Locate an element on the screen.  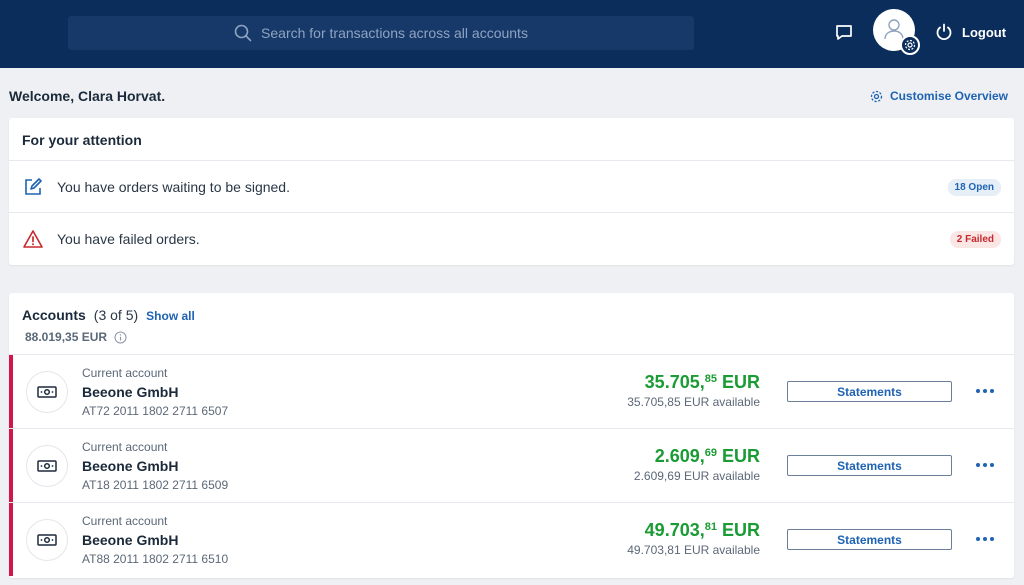
account-iban: AT72 2011 1802 2711 6507 is located at coordinates (155, 411).